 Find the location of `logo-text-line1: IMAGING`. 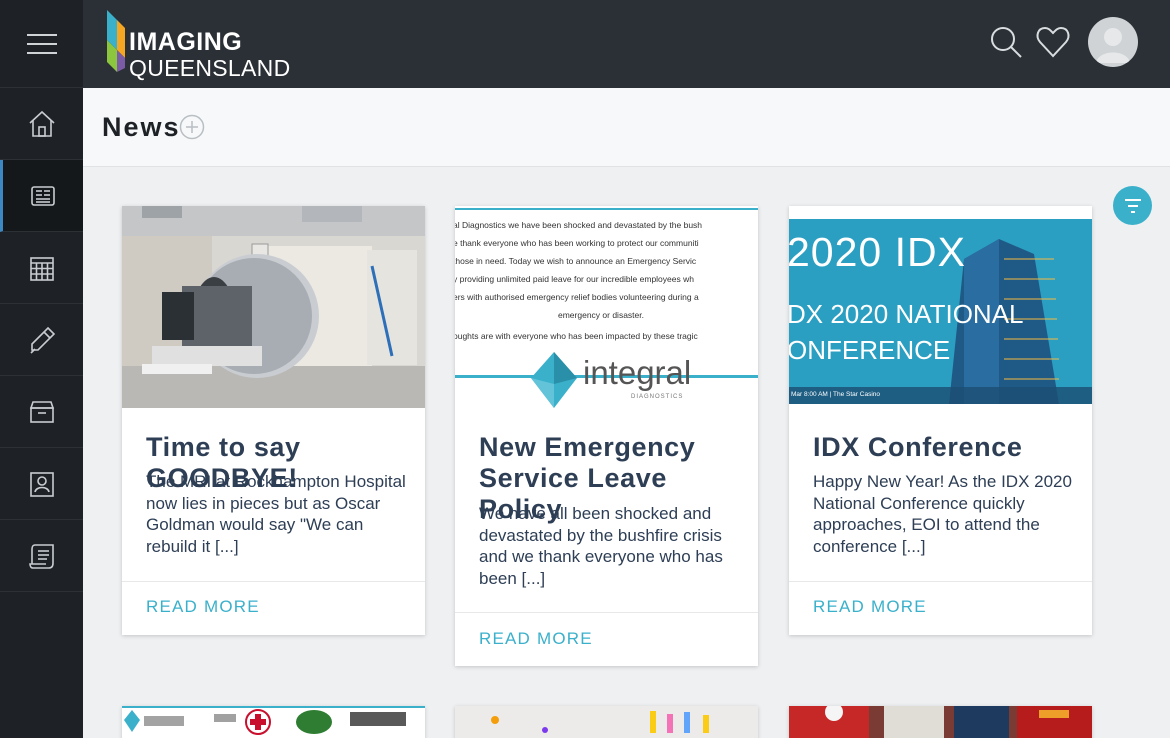

logo-text-line1: IMAGING is located at coordinates (186, 42).